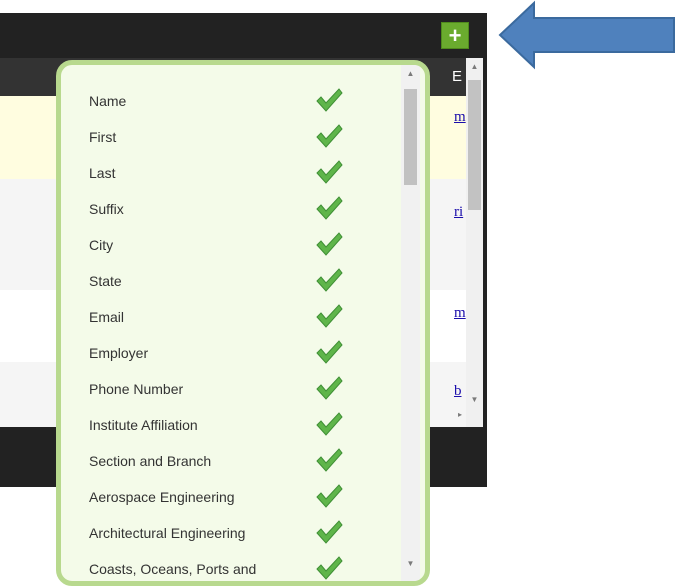 The width and height of the screenshot is (679, 586). What do you see at coordinates (231, 429) in the screenshot?
I see `column-option: Institute Affiliation` at bounding box center [231, 429].